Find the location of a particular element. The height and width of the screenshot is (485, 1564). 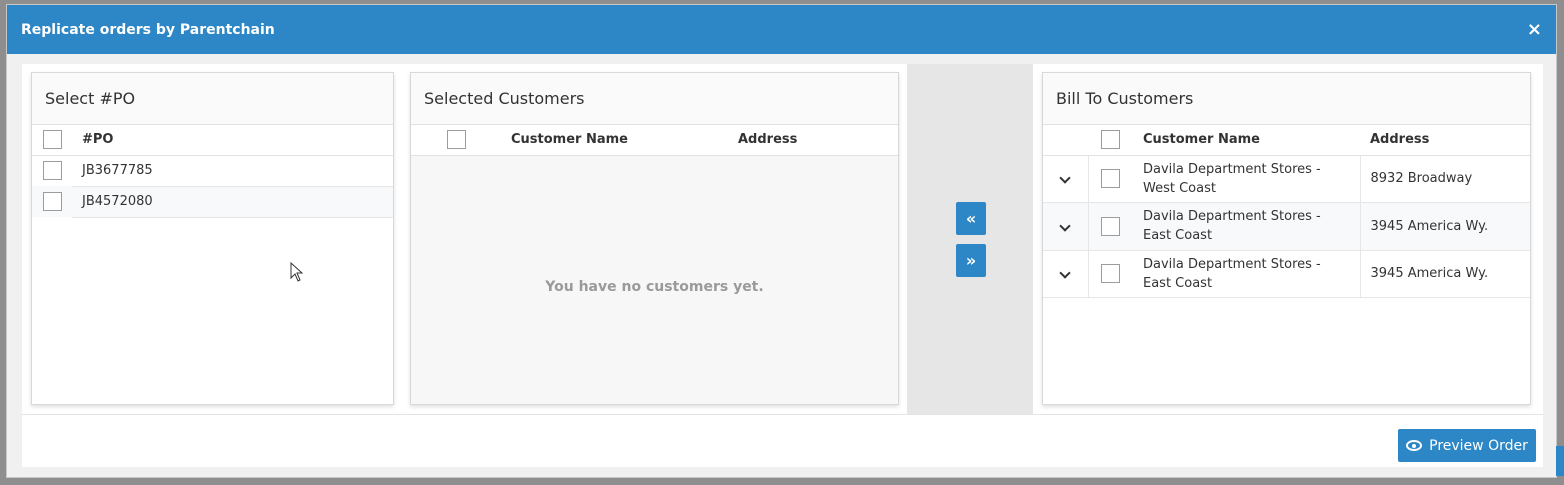

table-row: JB3677785 is located at coordinates (212, 171).